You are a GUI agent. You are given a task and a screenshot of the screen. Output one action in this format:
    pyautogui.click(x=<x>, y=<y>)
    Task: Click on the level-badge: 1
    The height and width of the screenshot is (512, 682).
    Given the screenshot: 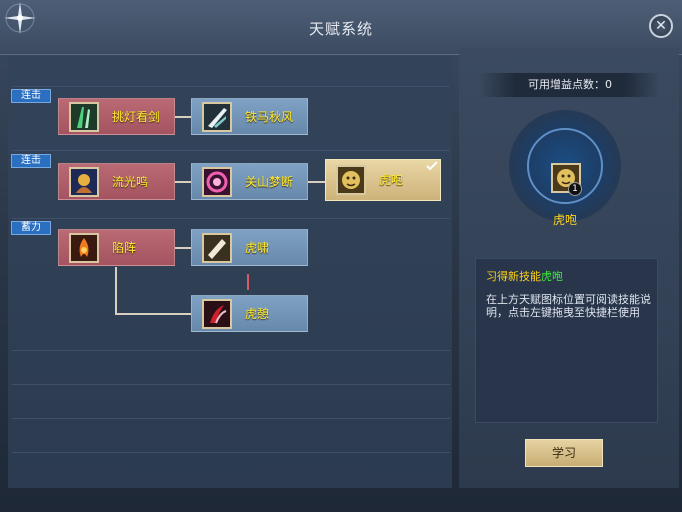 What is the action you would take?
    pyautogui.click(x=575, y=189)
    